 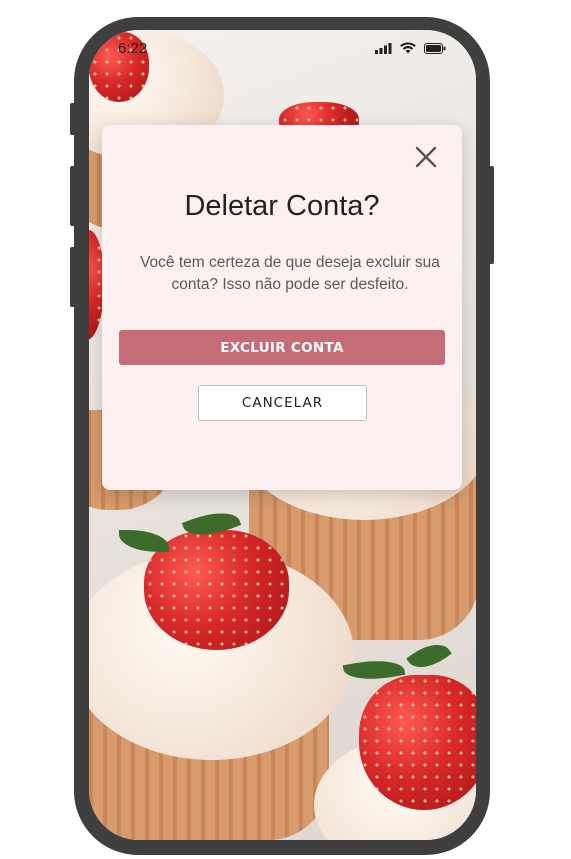 What do you see at coordinates (73, 277) in the screenshot?
I see `phone-side-button-volume-down` at bounding box center [73, 277].